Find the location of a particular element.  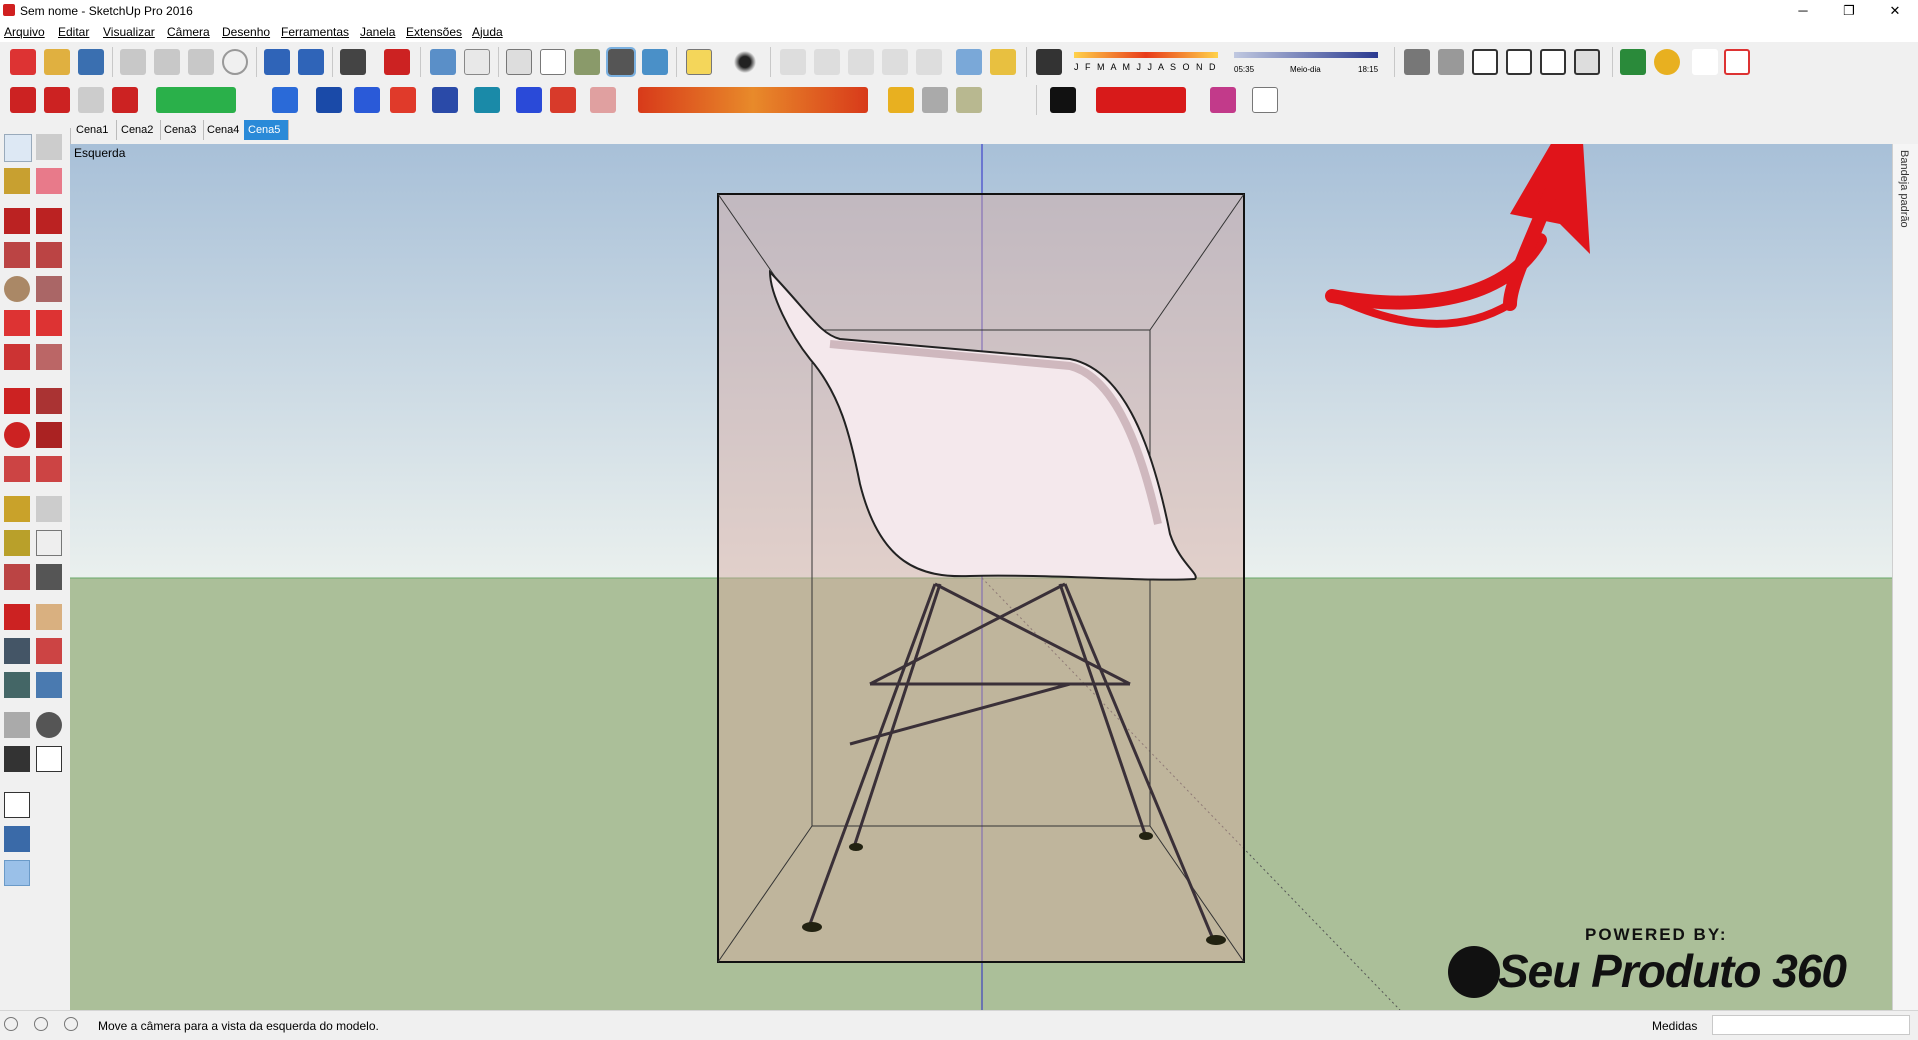

geo-status-icon is located at coordinates (11, 1024).